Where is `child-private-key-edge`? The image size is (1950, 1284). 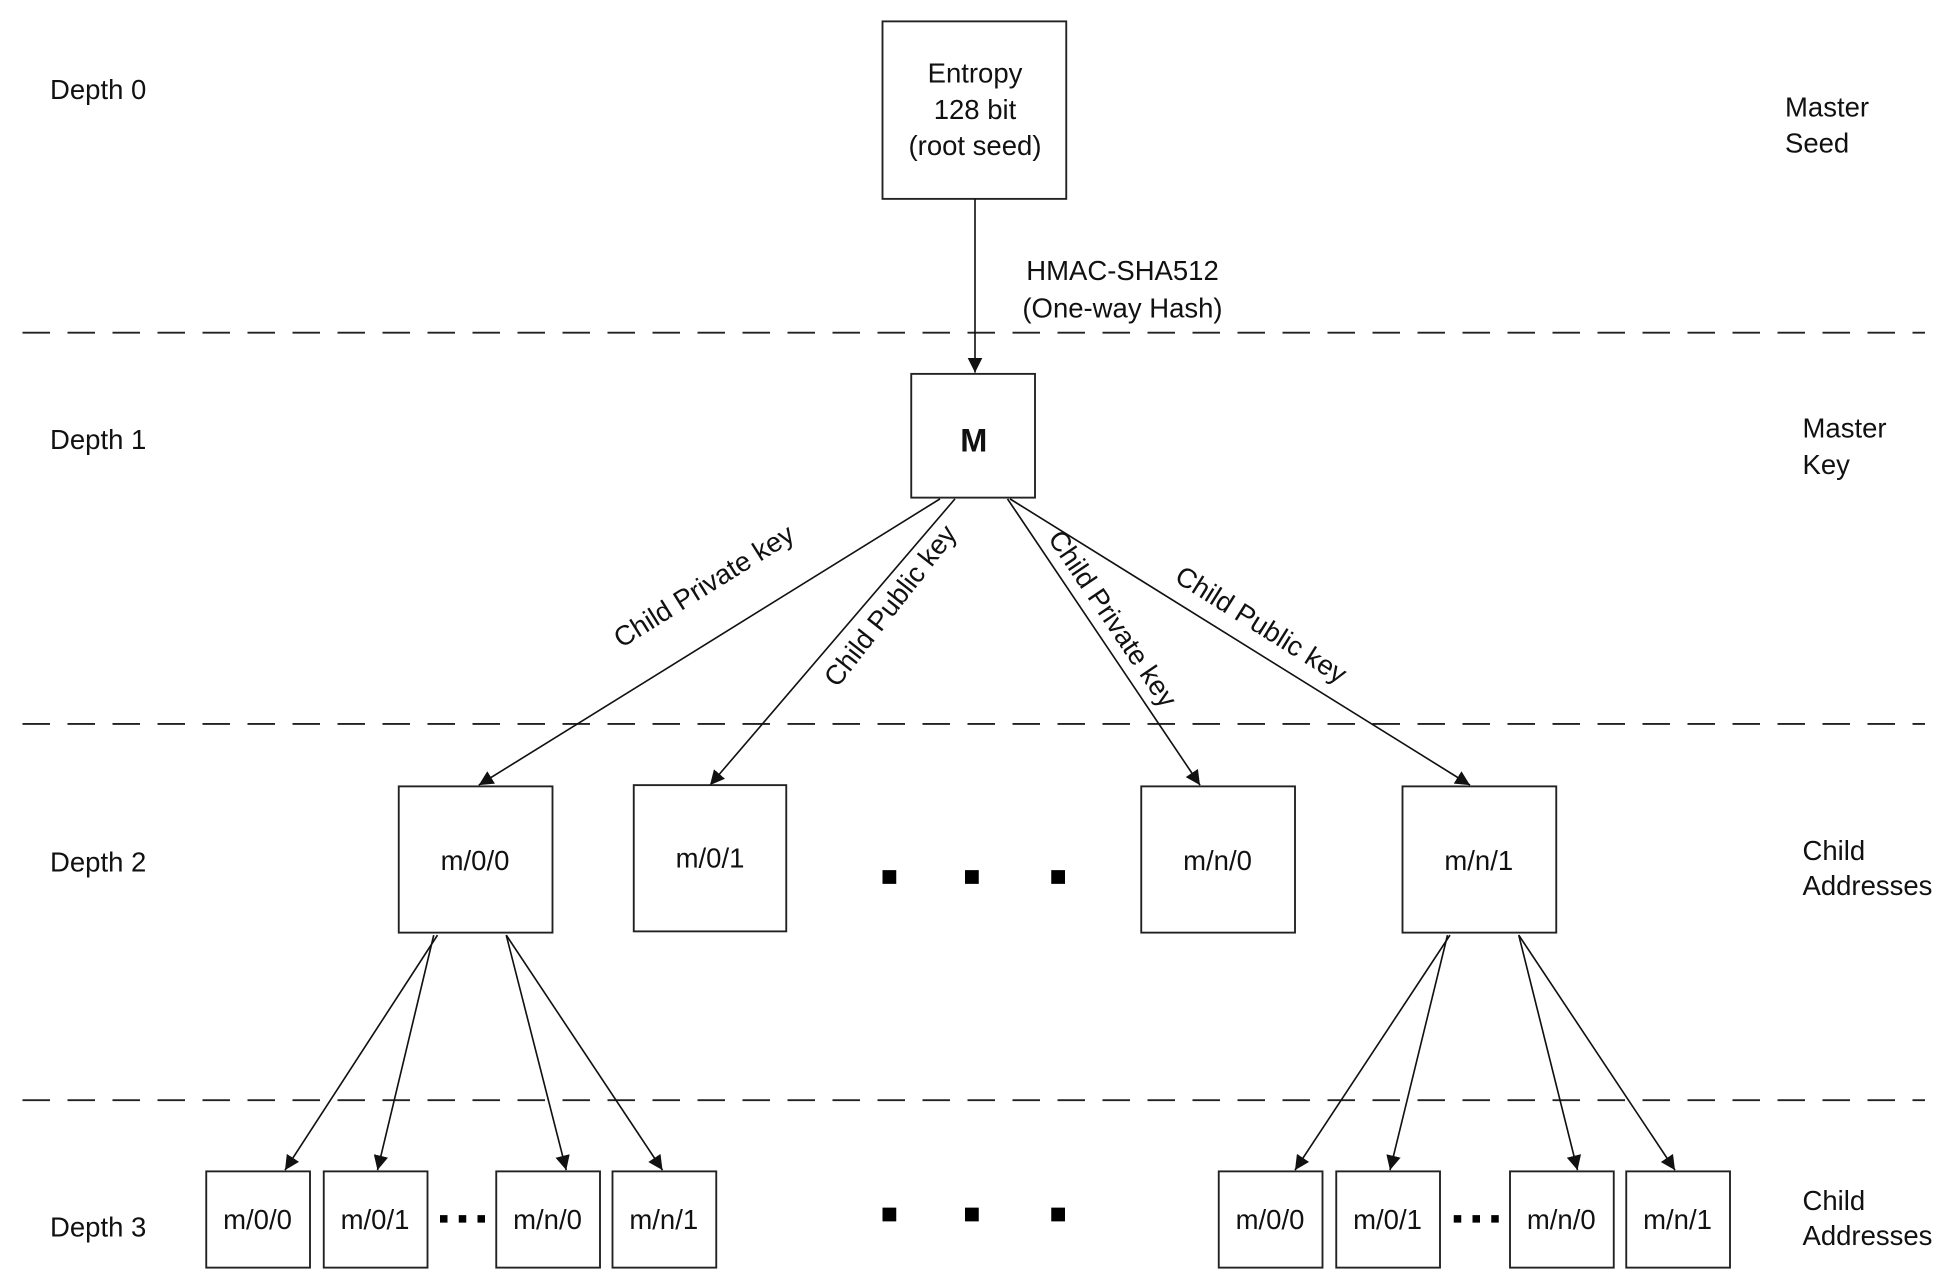
child-private-key-edge is located at coordinates (1103, 642).